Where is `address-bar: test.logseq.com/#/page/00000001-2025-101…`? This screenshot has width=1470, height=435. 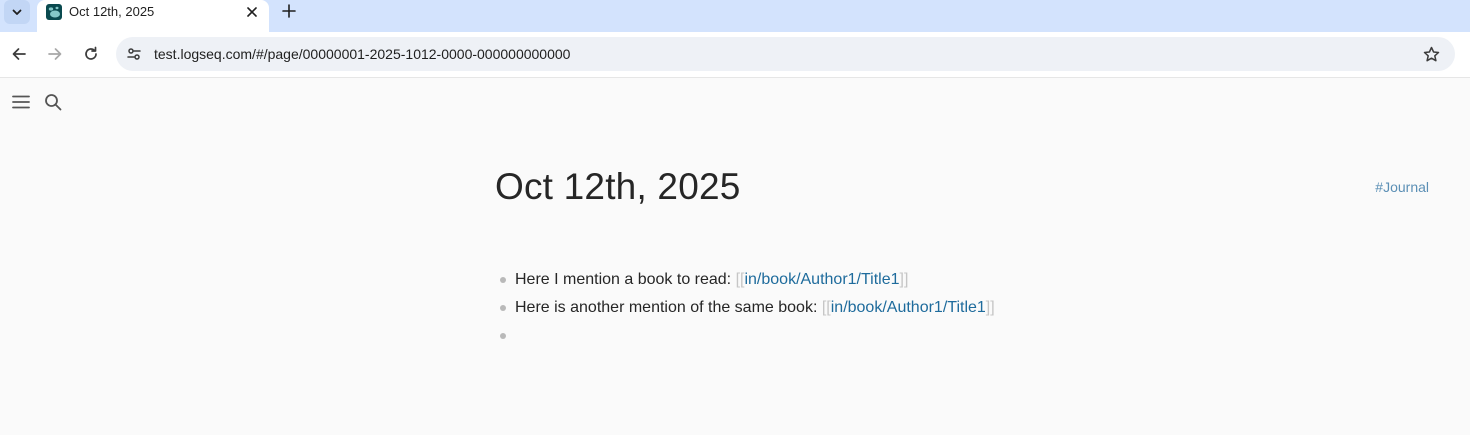
address-bar: test.logseq.com/#/page/00000001-2025-101… is located at coordinates (785, 54).